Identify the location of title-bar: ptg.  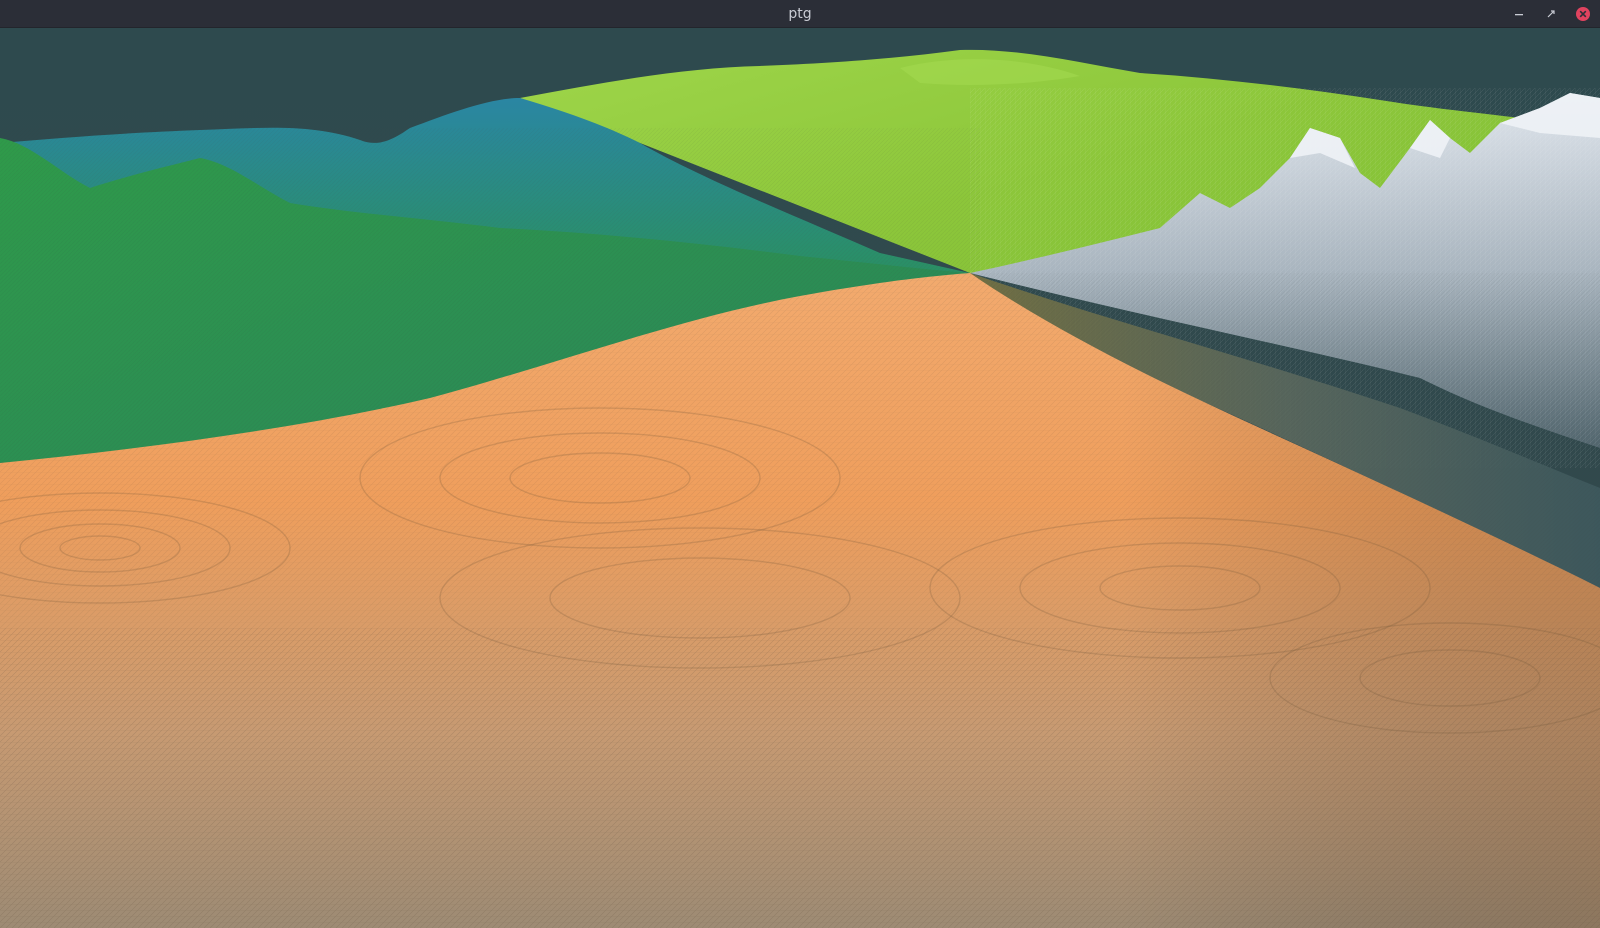
(800, 14).